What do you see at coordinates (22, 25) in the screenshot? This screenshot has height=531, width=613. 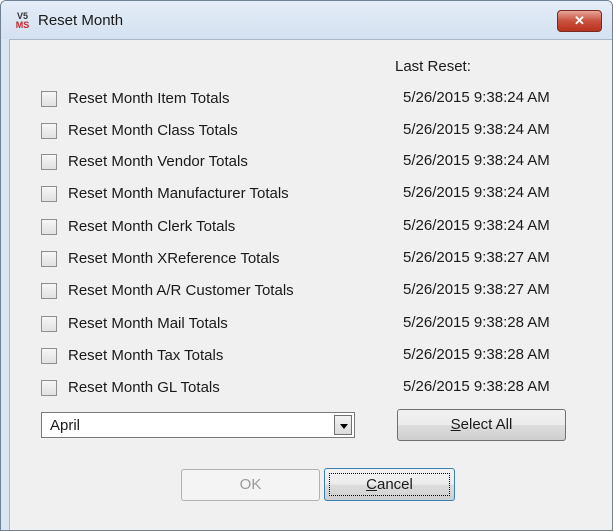 I see `app-logo-bottom: MS` at bounding box center [22, 25].